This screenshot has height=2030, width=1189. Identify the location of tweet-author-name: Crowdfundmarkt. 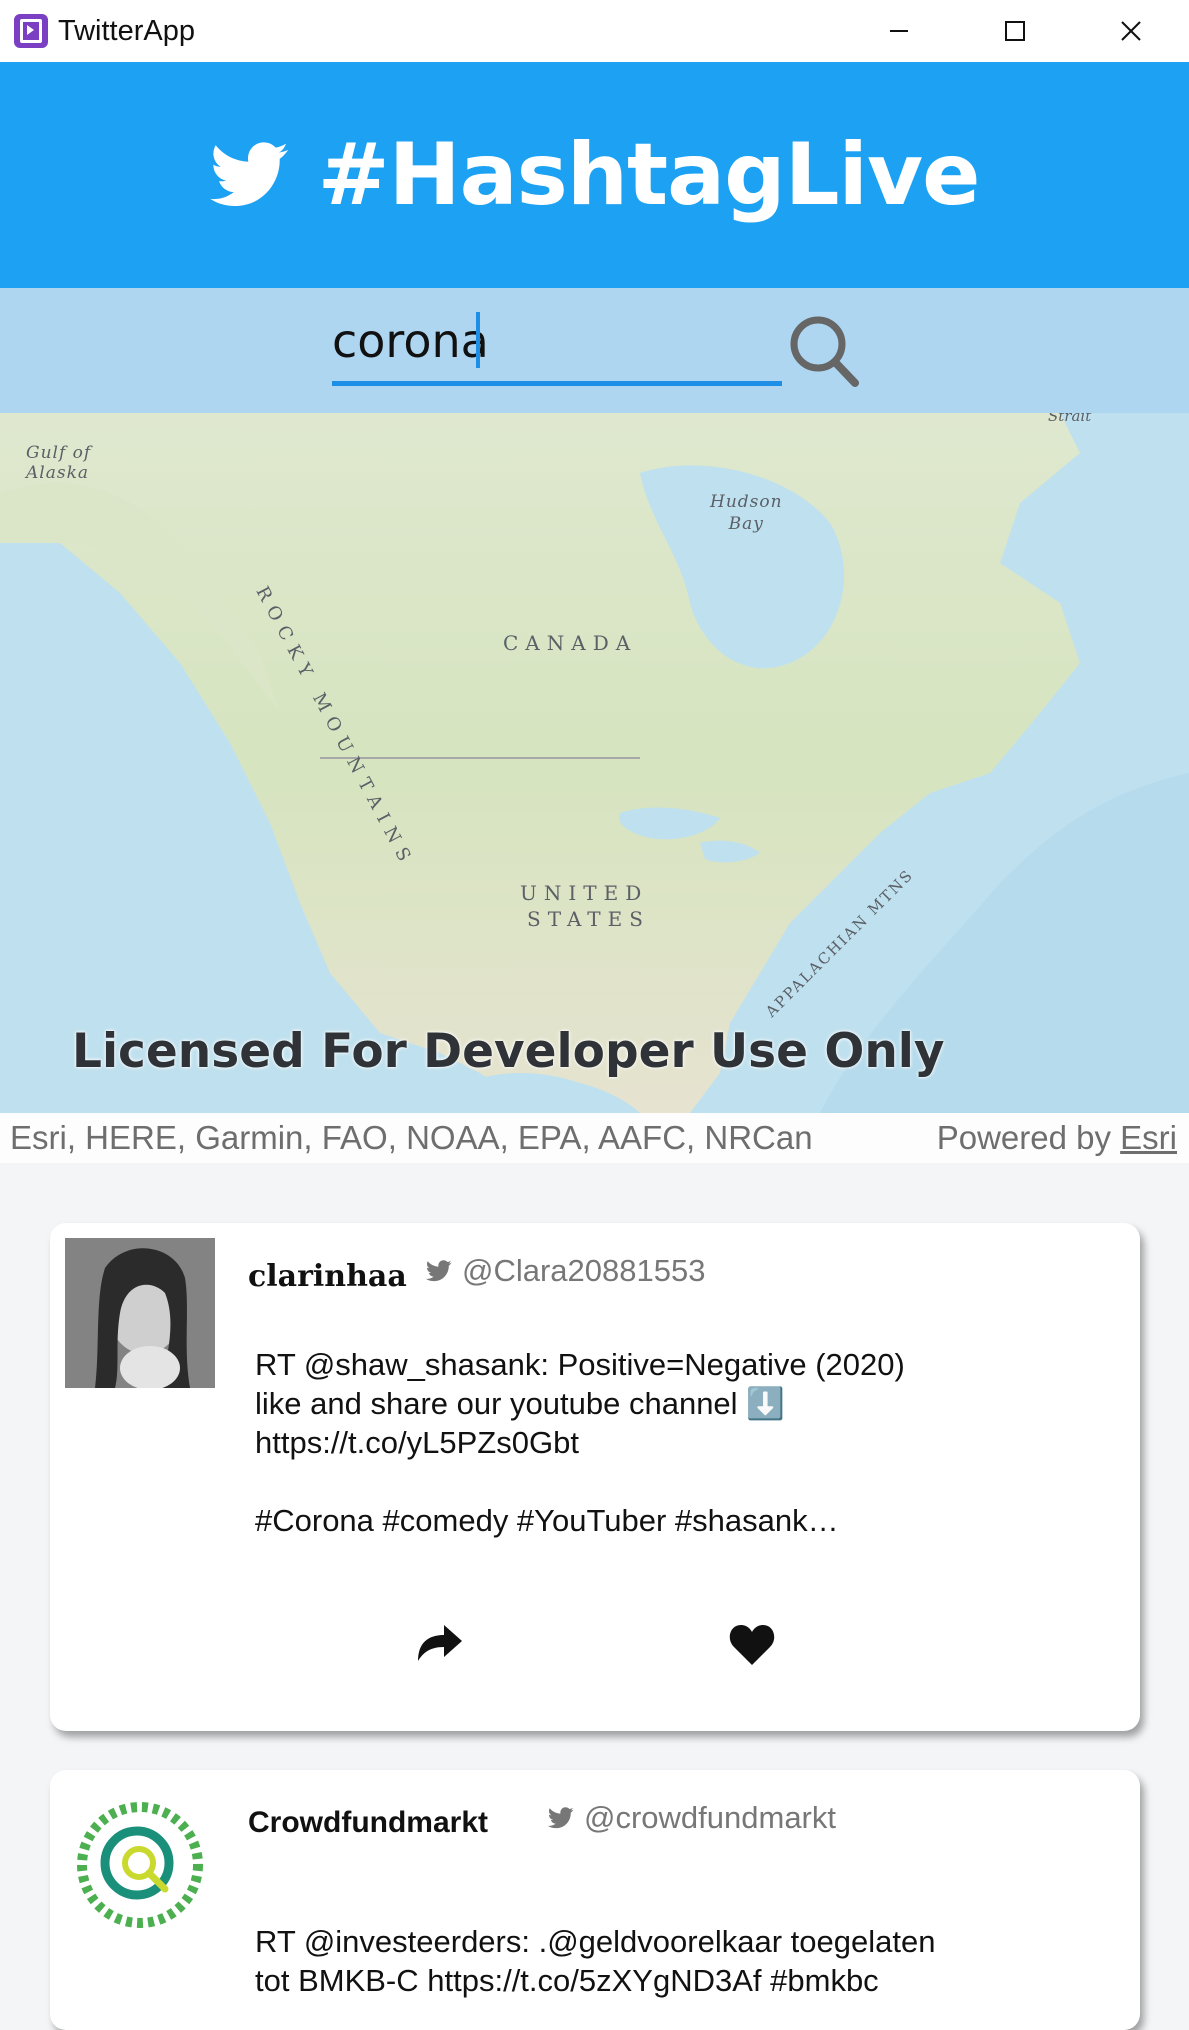
(368, 1822).